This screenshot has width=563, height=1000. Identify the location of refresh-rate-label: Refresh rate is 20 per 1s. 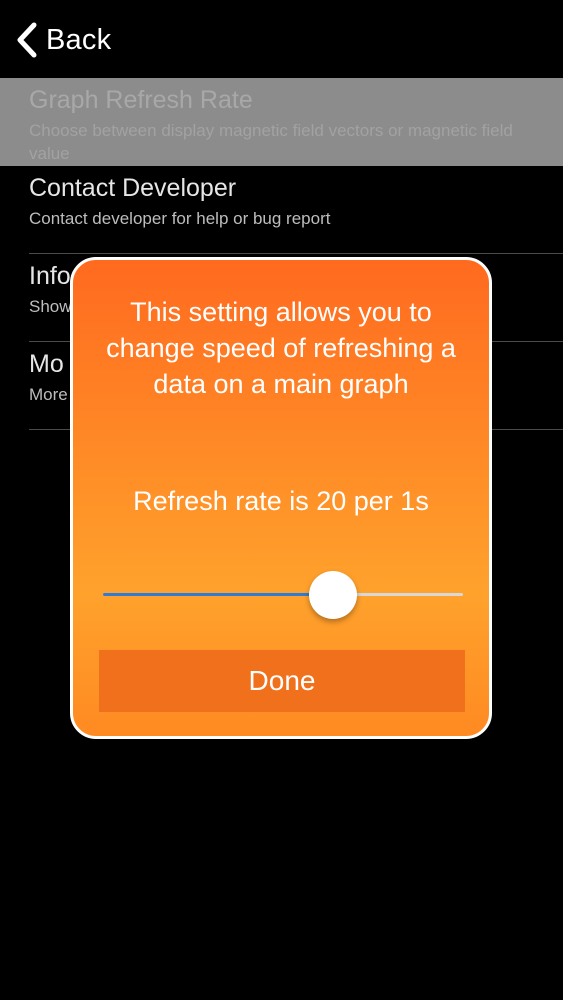
(281, 501).